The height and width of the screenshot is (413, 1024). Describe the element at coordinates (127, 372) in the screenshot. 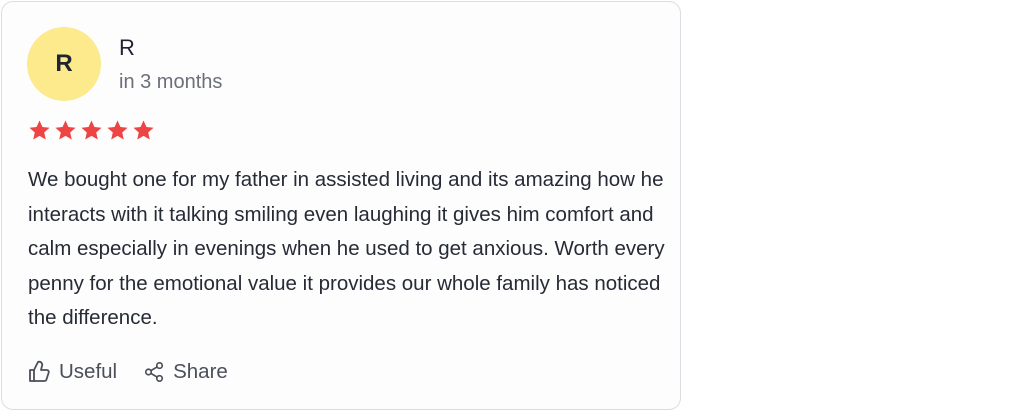

I see `review-actions: Useful Share` at that location.